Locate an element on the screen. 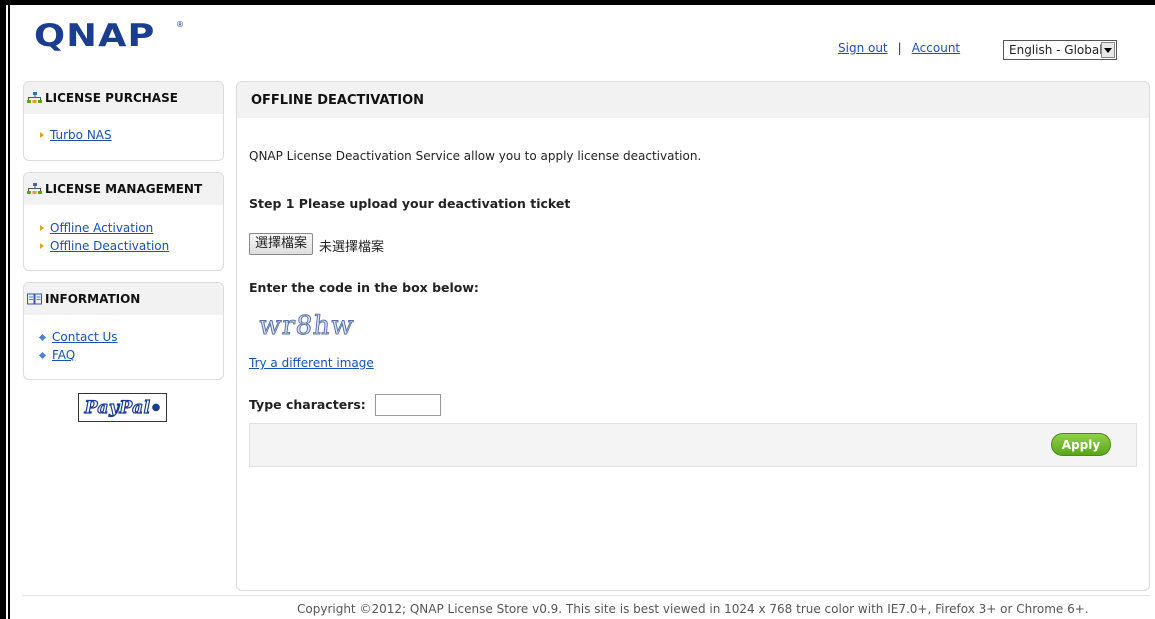 The image size is (1155, 619). license-purchase-list: Turbo NAS is located at coordinates (123, 129).